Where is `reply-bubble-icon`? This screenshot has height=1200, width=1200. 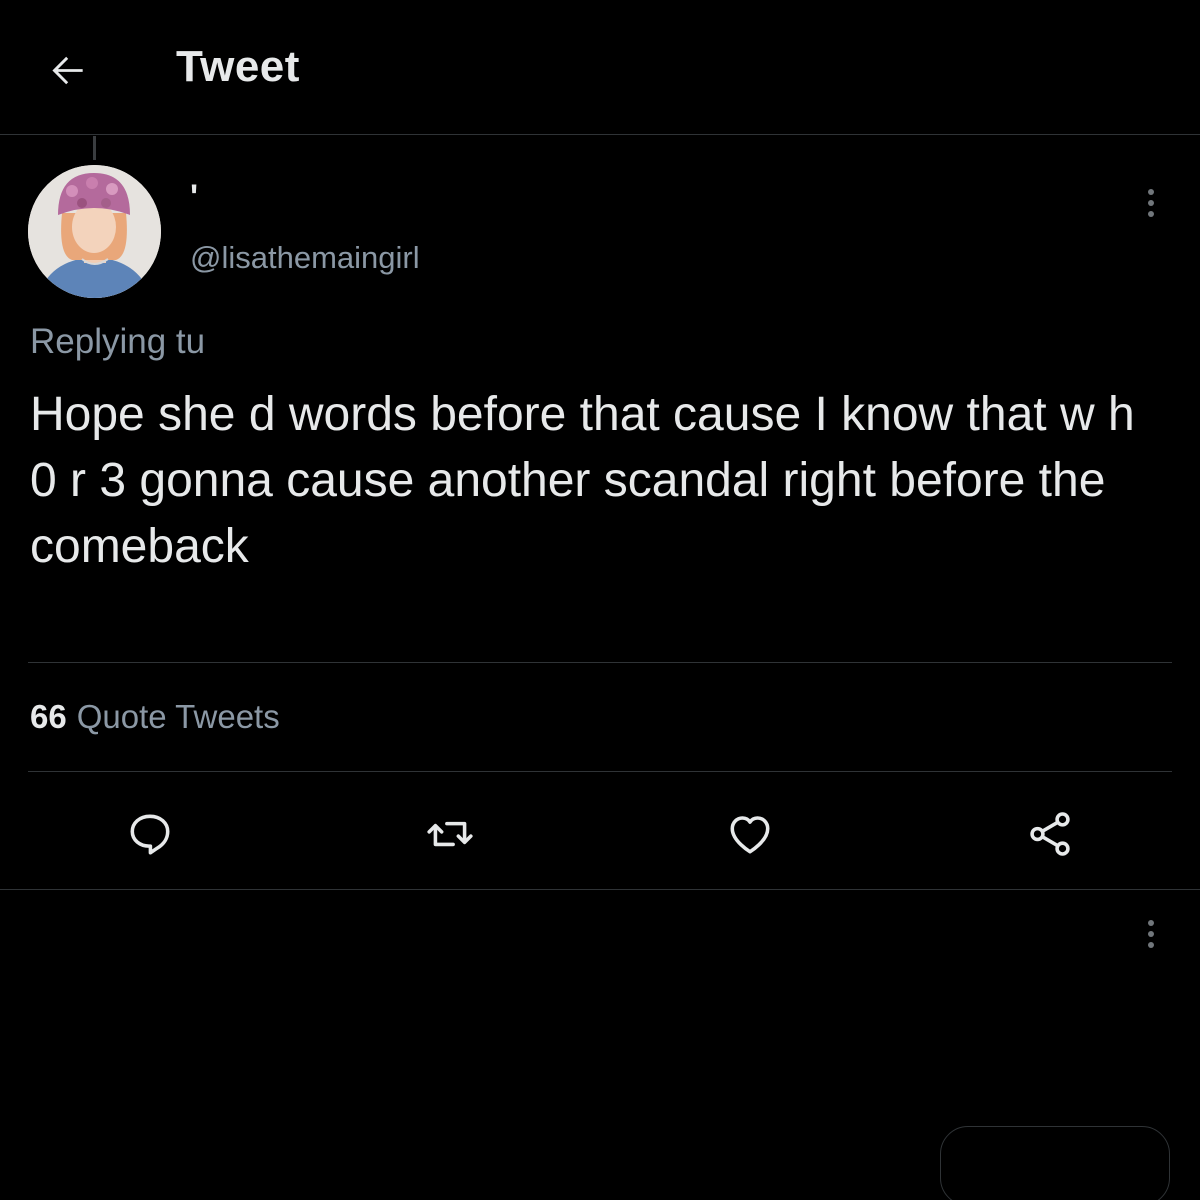 reply-bubble-icon is located at coordinates (150, 834).